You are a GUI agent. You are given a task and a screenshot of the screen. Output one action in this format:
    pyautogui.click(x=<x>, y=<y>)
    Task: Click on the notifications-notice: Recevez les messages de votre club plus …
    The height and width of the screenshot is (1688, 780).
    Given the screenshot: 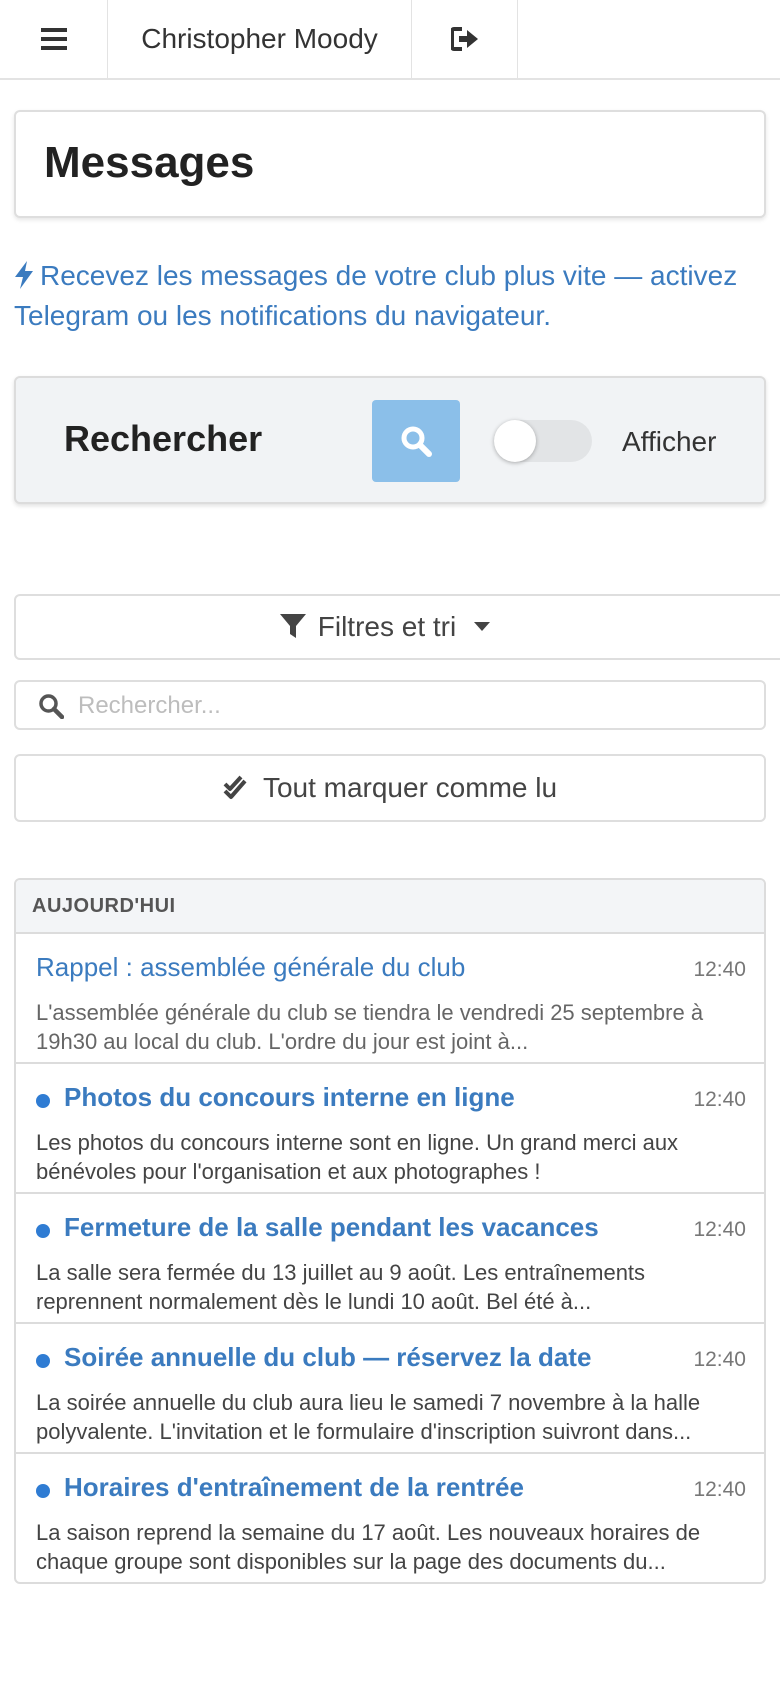 What is the action you would take?
    pyautogui.click(x=390, y=296)
    